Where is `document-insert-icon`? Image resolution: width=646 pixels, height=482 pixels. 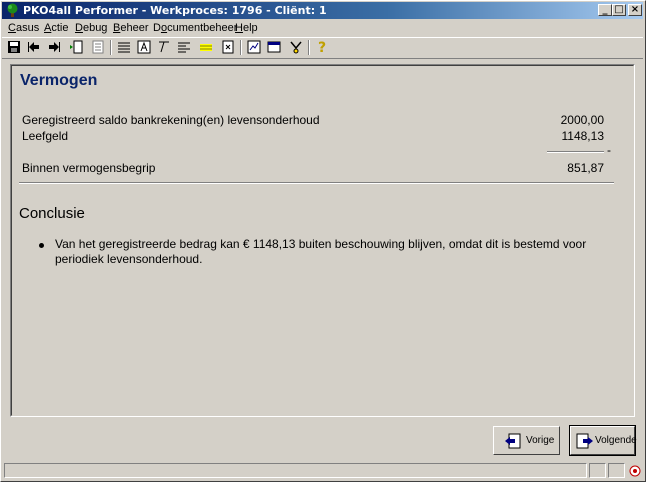 document-insert-icon is located at coordinates (76, 47).